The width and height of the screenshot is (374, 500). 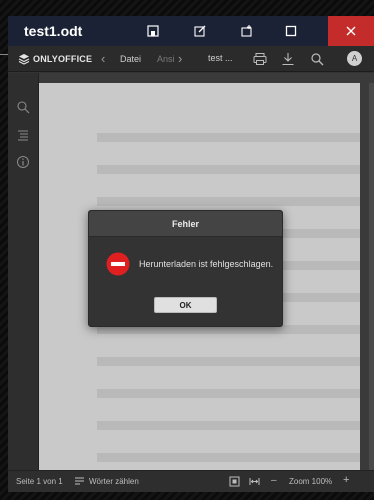 I want to click on close-button, so click(x=351, y=31).